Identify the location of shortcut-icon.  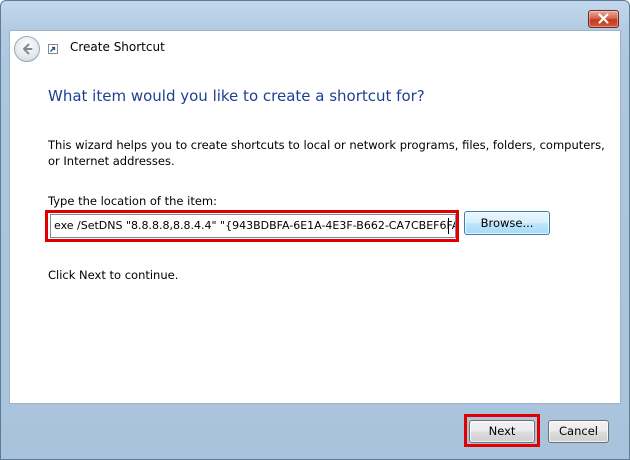
(53, 49).